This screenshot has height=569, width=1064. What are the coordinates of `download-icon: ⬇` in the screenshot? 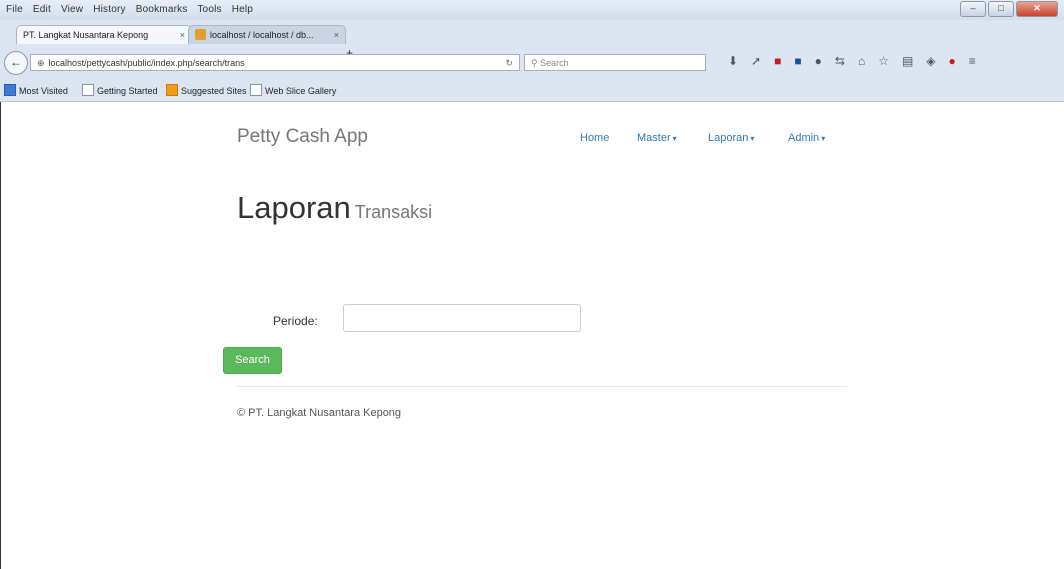 It's located at (733, 61).